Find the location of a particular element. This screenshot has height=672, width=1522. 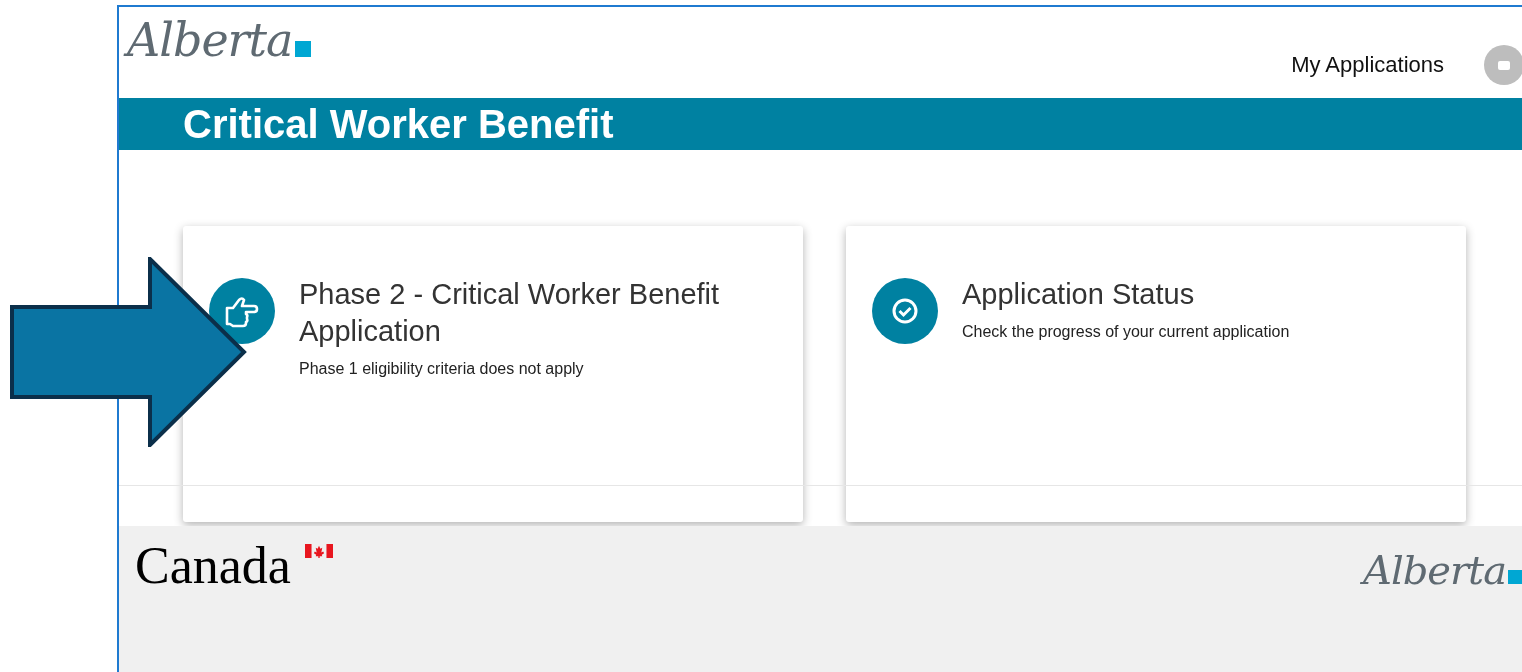

flag-icon is located at coordinates (319, 551).